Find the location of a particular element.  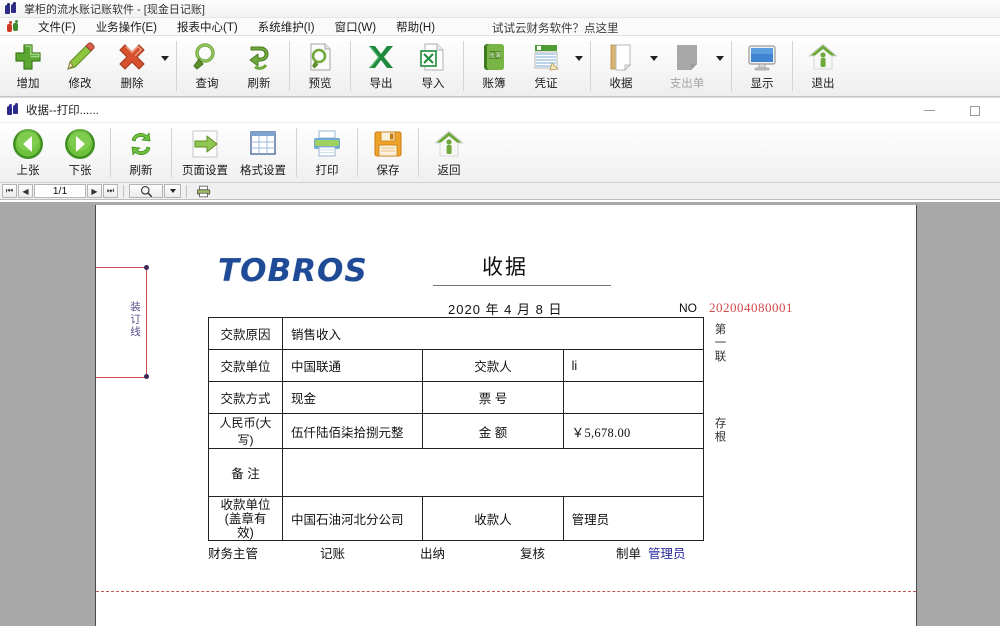

menu-help: 帮助(H) is located at coordinates (415, 27).